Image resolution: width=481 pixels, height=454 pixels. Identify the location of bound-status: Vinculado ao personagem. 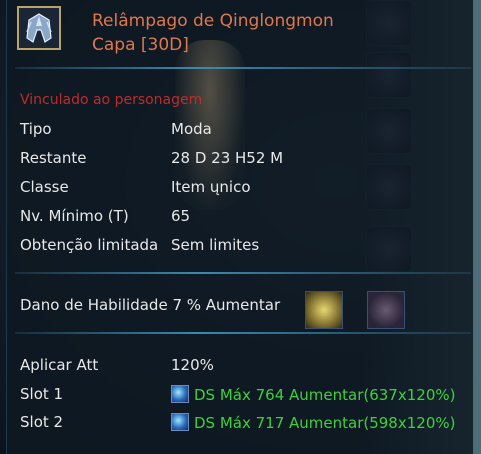
(111, 100).